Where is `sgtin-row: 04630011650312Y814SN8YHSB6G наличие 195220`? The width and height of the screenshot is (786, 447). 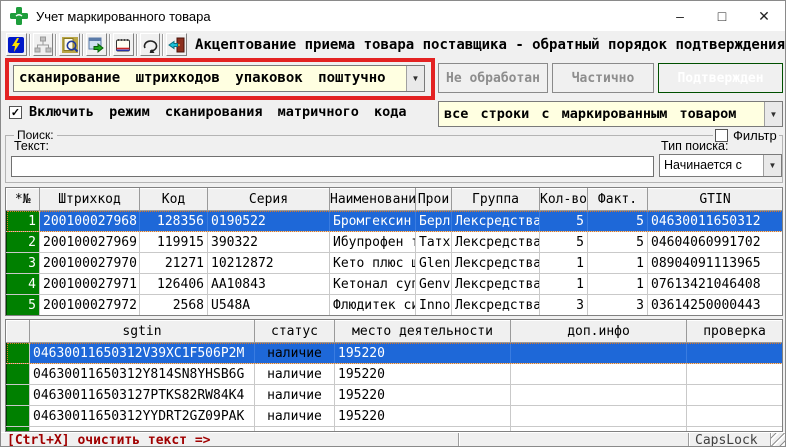
sgtin-row: 04630011650312Y814SN8YHSB6G наличие 195220 is located at coordinates (394, 374).